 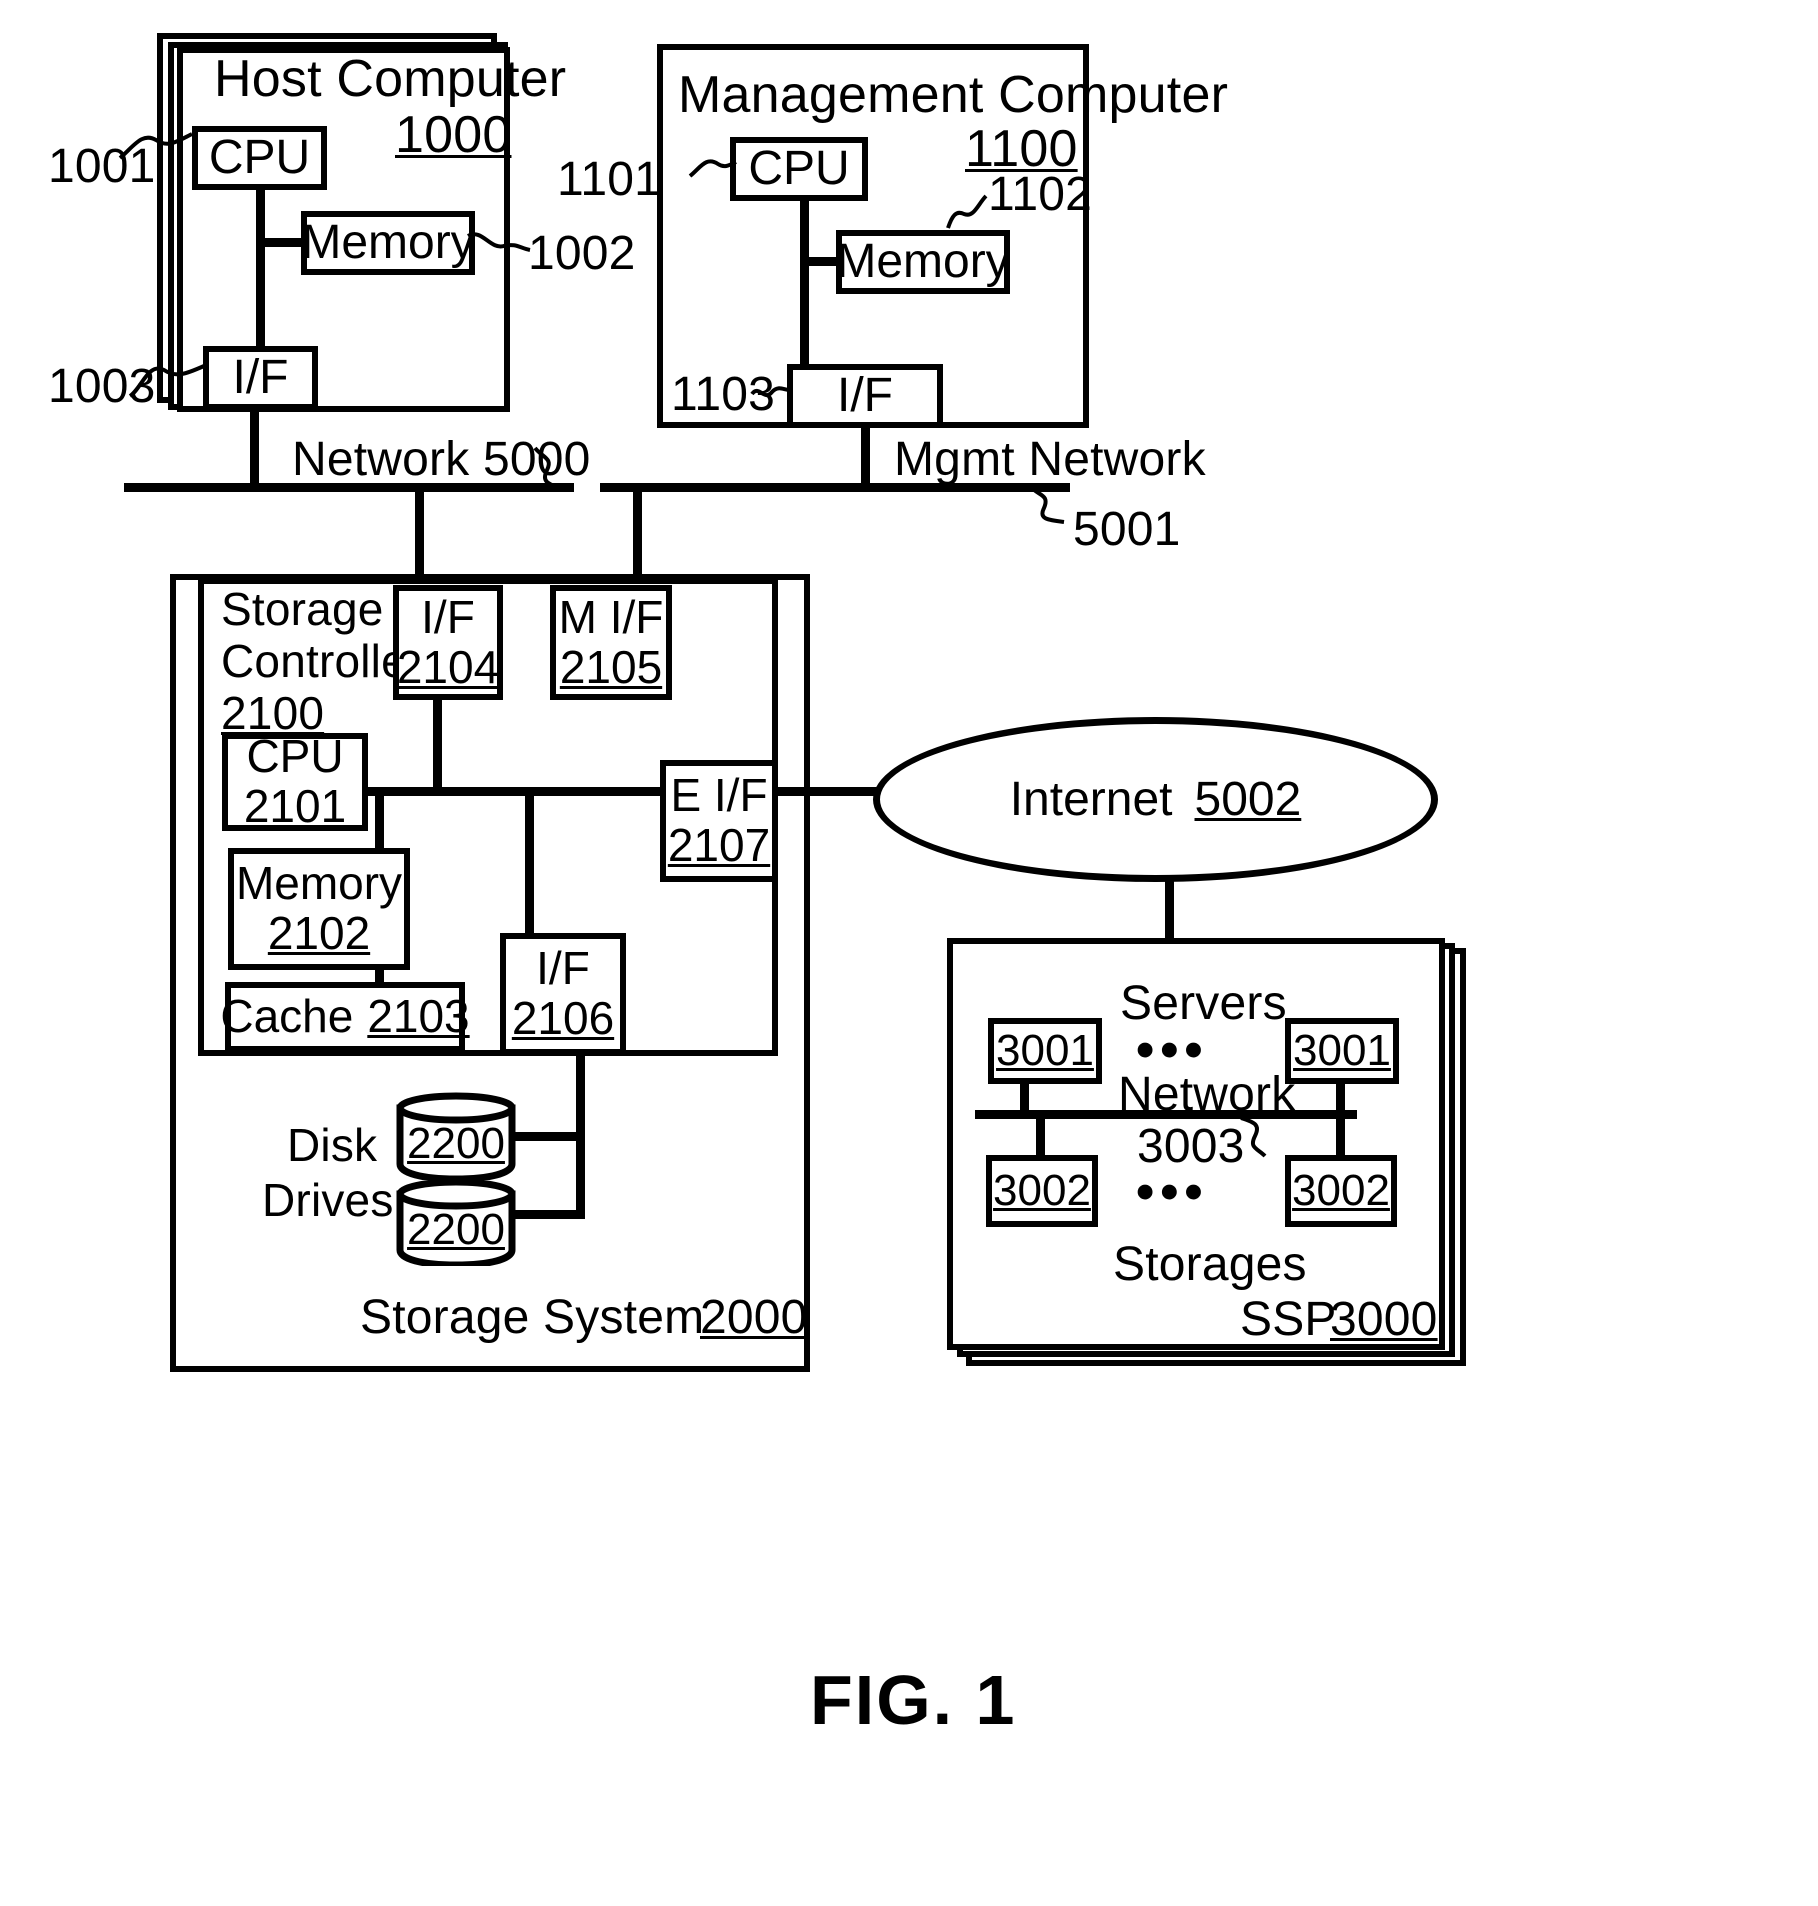 What do you see at coordinates (332, 1145) in the screenshot?
I see `disk-drives-label-line1: Disk` at bounding box center [332, 1145].